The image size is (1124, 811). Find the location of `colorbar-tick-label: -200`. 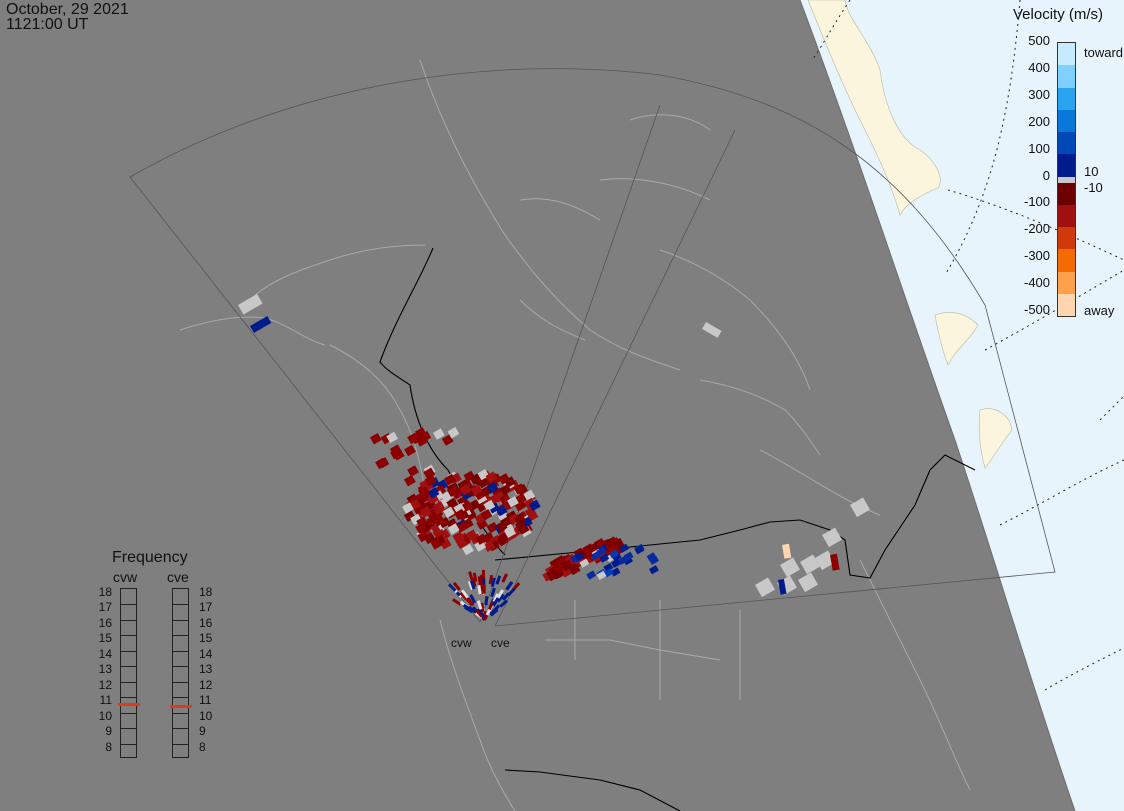

colorbar-tick-label: -200 is located at coordinates (1037, 229).